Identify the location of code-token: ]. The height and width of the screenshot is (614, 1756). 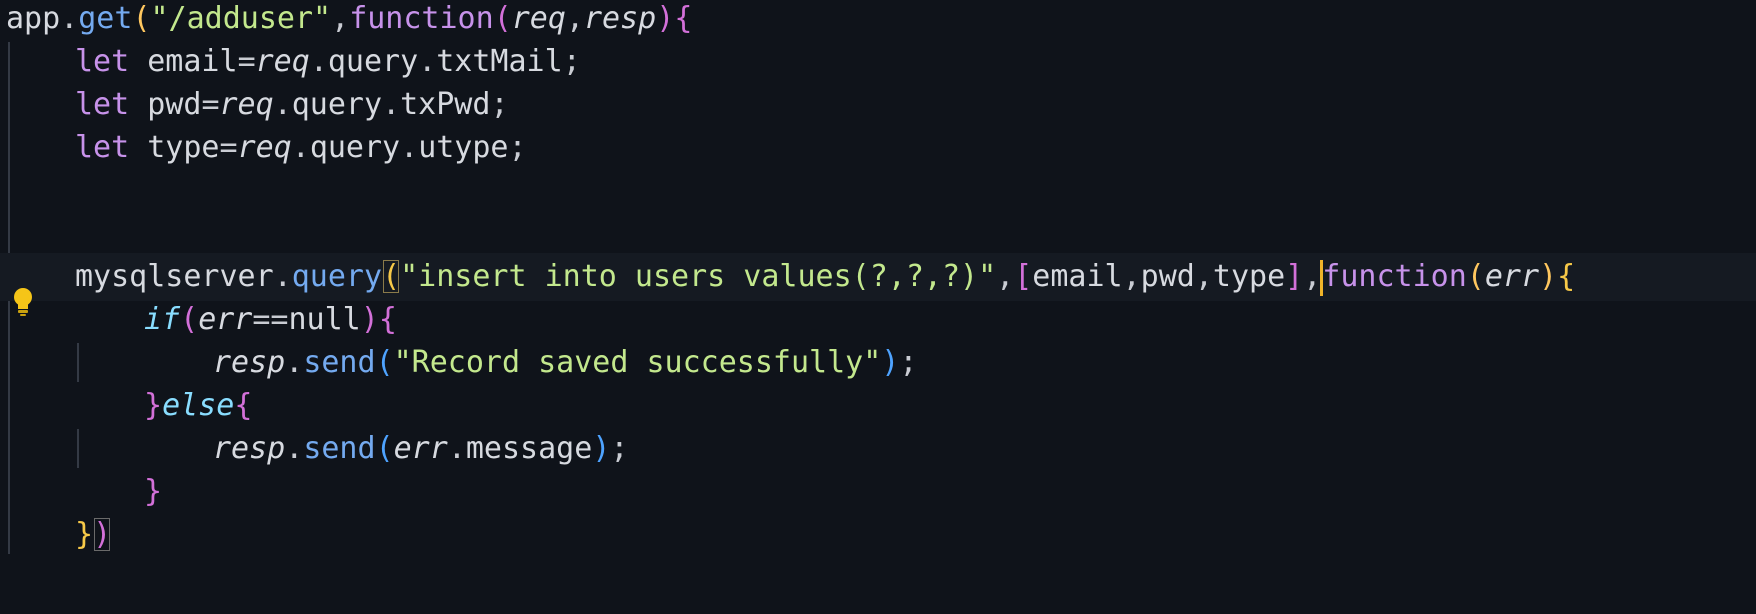
(1294, 276).